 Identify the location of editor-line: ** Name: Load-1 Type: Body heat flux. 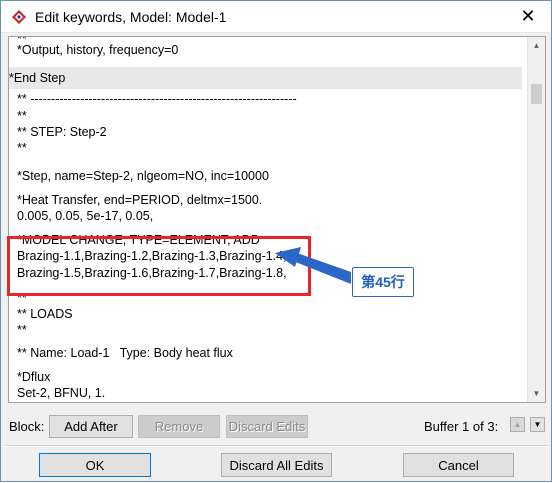
(125, 353).